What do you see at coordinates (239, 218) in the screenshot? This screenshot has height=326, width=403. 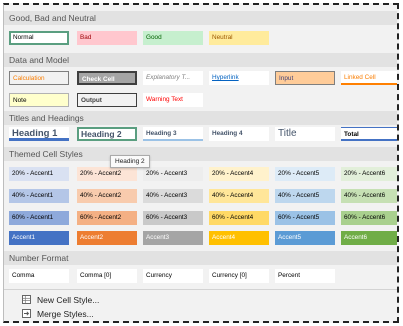 I see `style-60-accent4: 60% - Accent4` at bounding box center [239, 218].